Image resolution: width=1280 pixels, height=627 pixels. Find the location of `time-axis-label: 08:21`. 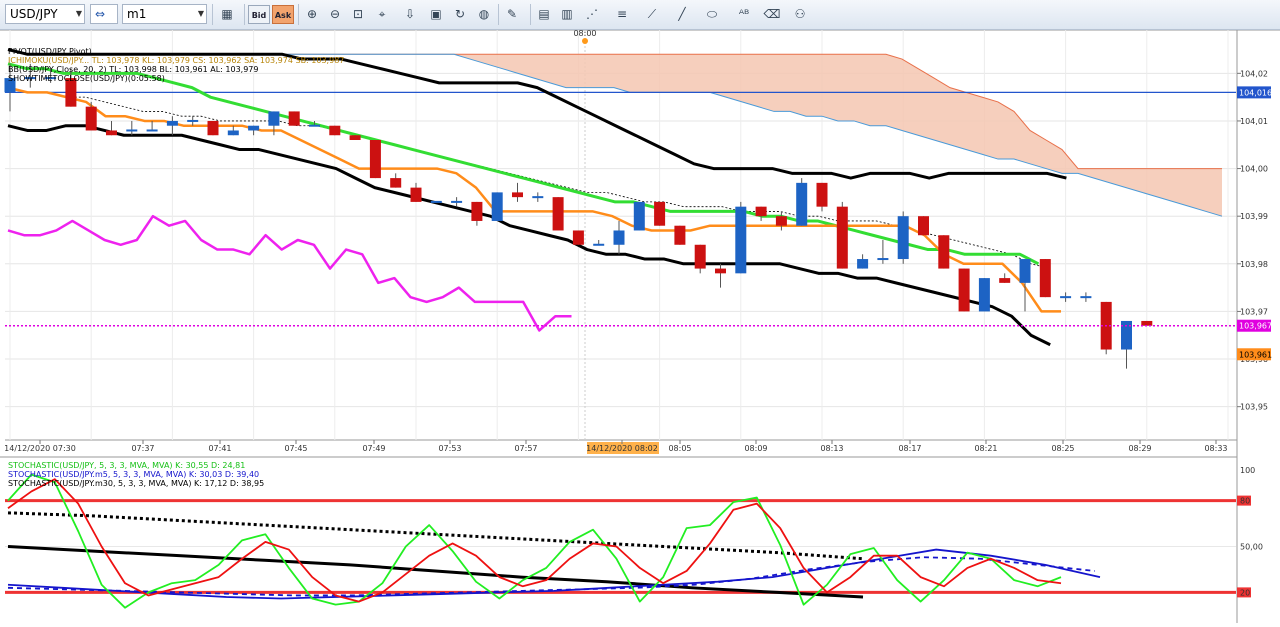

time-axis-label: 08:21 is located at coordinates (985, 448).